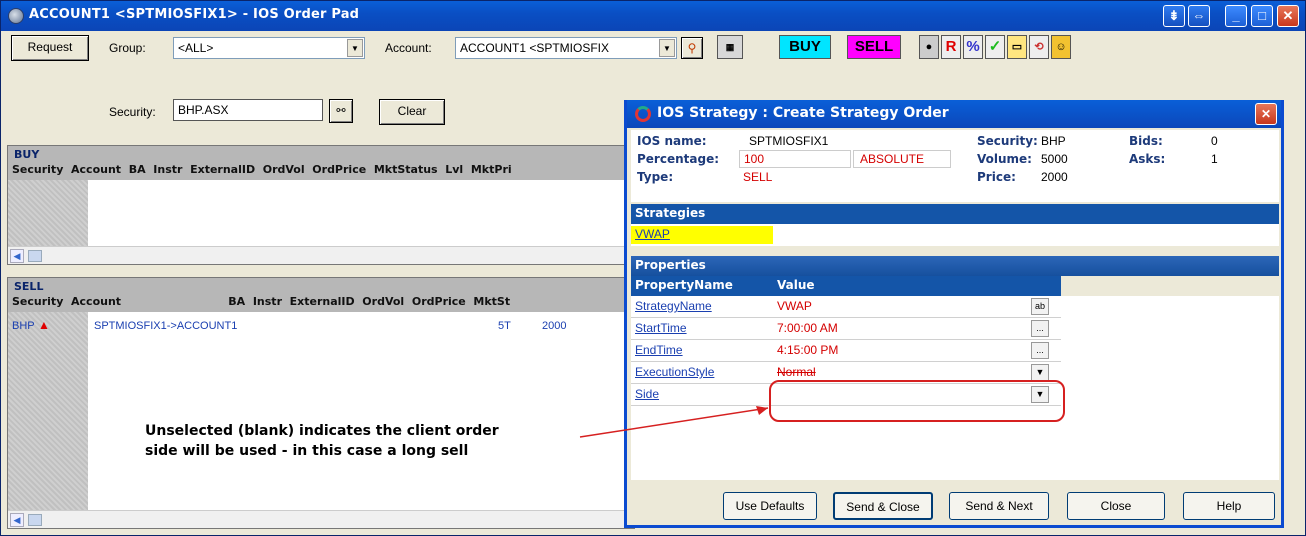 Image resolution: width=1306 pixels, height=536 pixels. What do you see at coordinates (321, 255) in the screenshot?
I see `buy-scrollbar: ◀` at bounding box center [321, 255].